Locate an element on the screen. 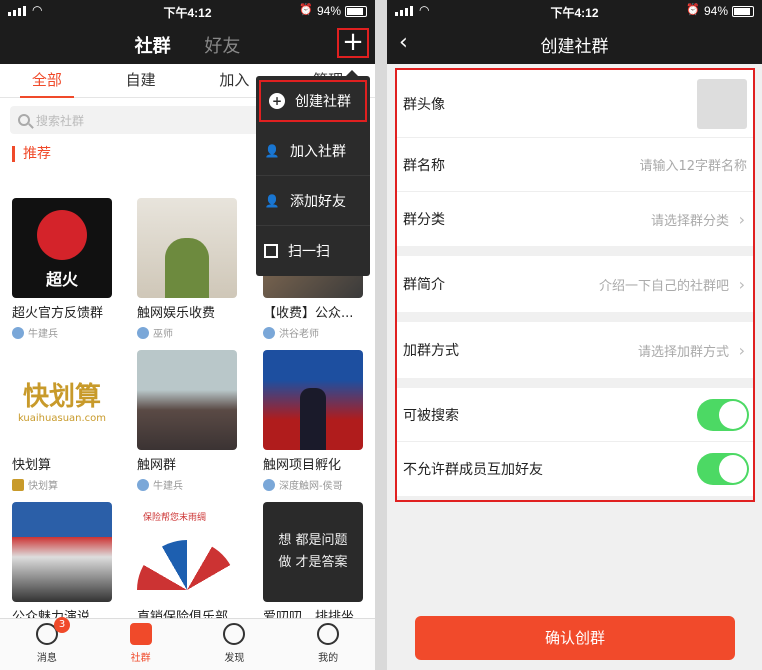 Image resolution: width=762 pixels, height=670 pixels. group-name: 触网娱乐收费 is located at coordinates (176, 313).